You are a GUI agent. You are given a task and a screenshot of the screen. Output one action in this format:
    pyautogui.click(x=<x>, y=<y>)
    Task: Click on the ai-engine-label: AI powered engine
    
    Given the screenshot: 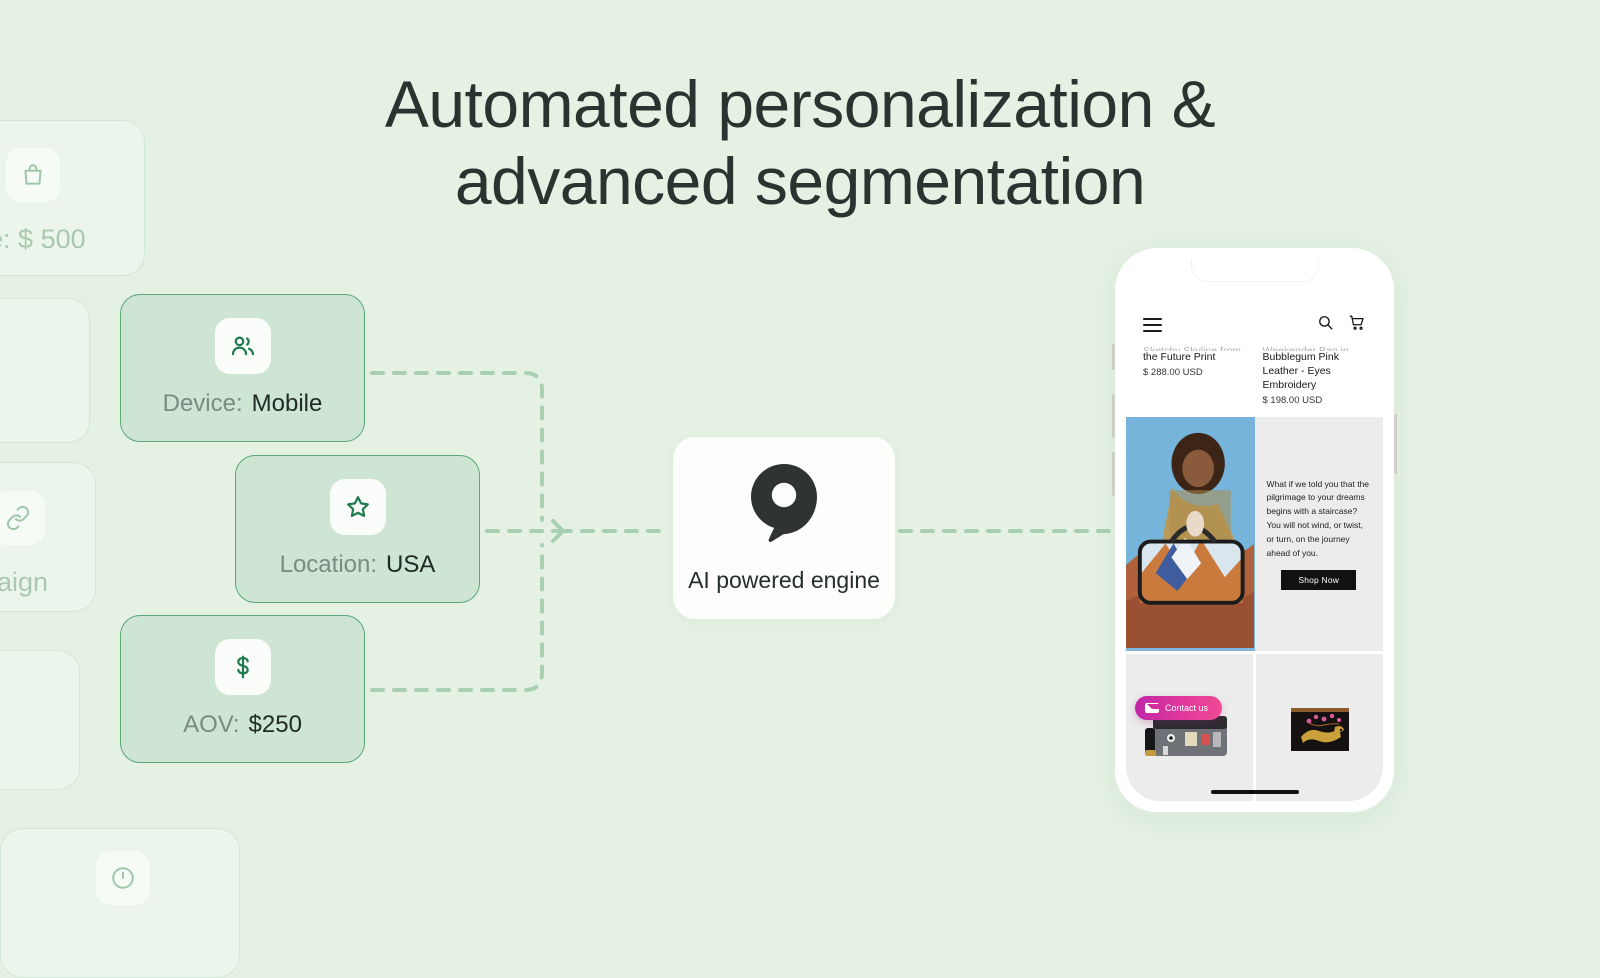 What is the action you would take?
    pyautogui.click(x=784, y=580)
    